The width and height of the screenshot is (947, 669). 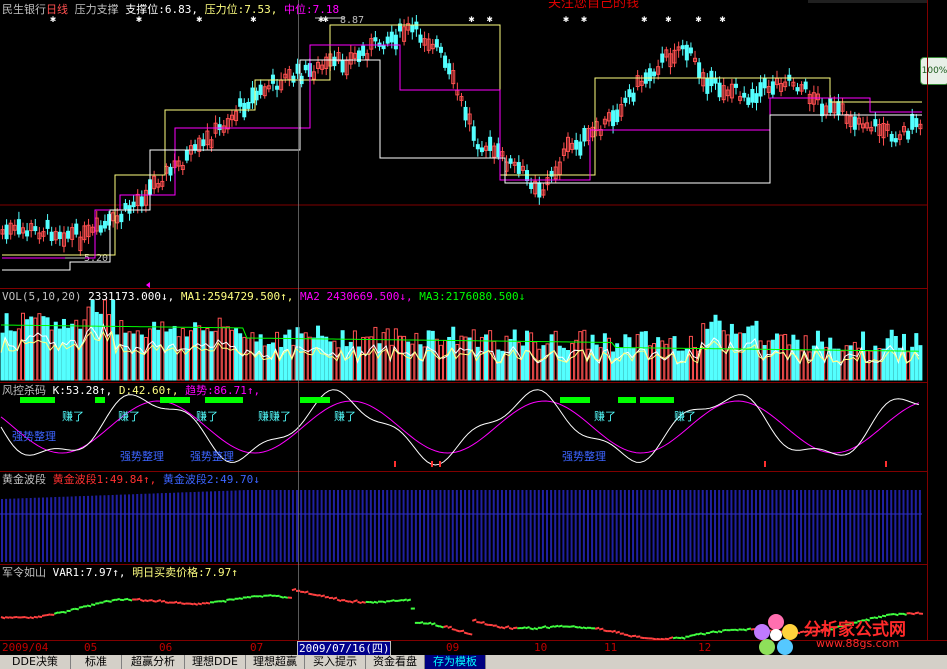 I want to click on date-tick: 11, so click(x=611, y=647).